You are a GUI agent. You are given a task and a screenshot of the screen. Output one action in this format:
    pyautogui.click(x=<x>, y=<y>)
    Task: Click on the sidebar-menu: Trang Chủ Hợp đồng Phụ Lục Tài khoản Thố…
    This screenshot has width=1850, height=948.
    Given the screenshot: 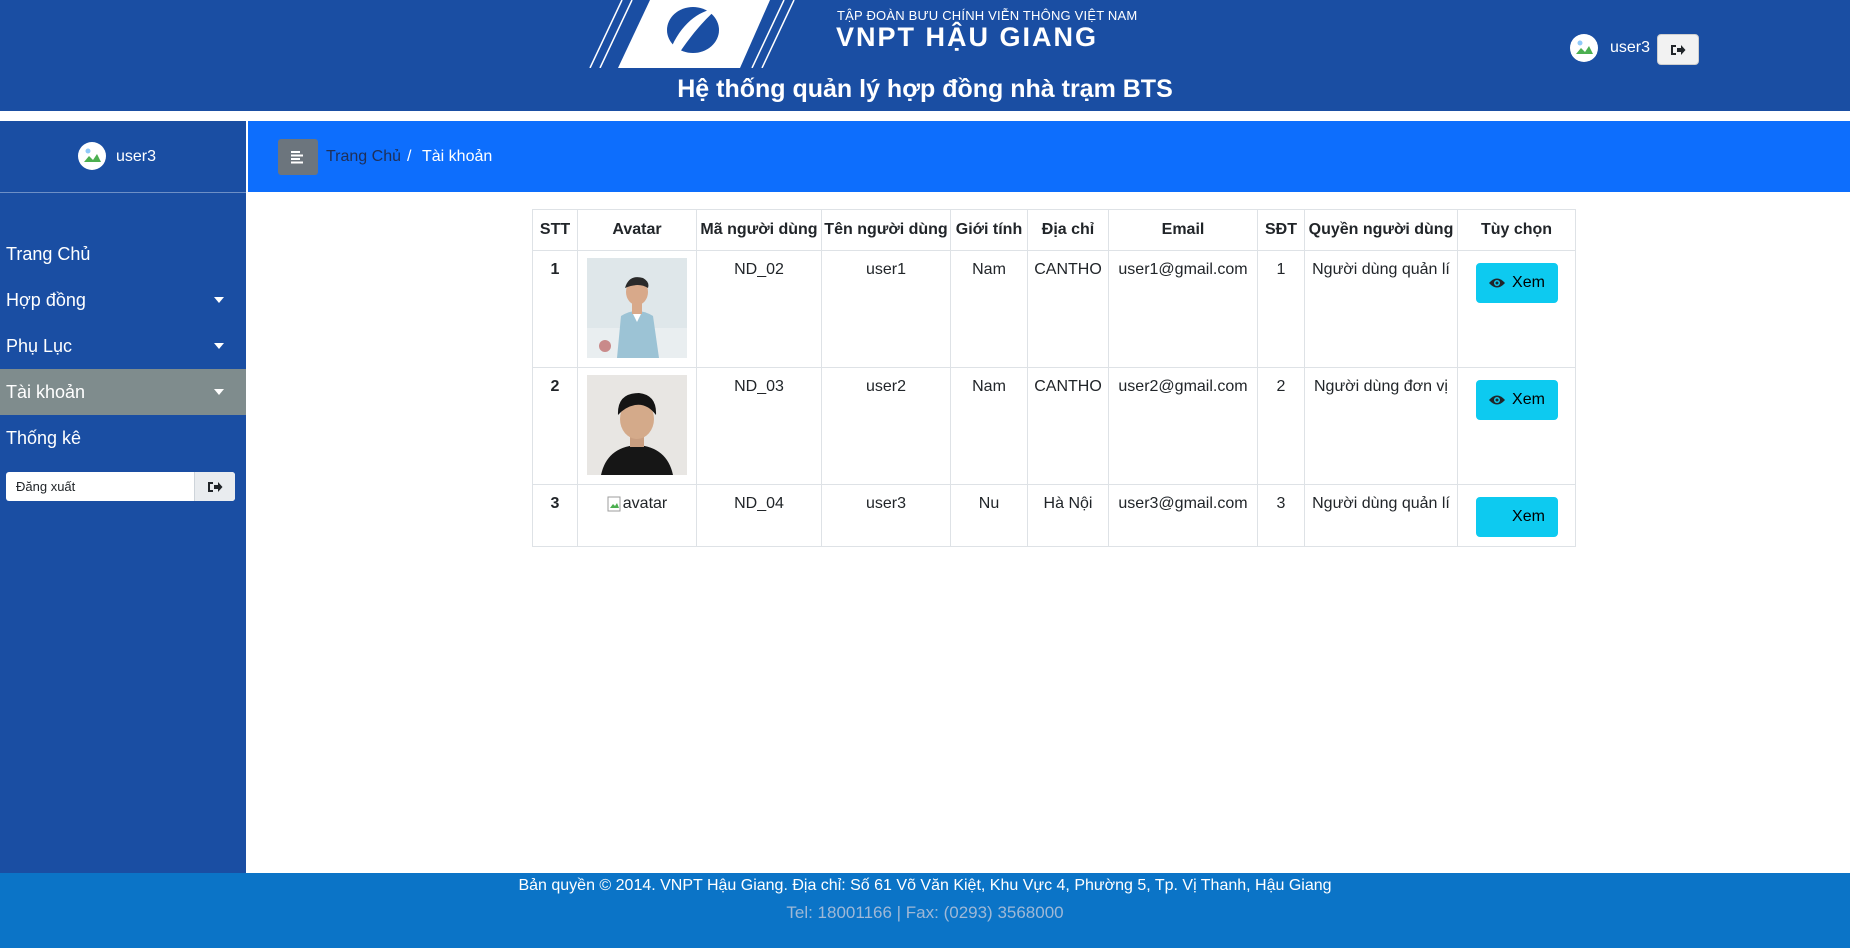 What is the action you would take?
    pyautogui.click(x=123, y=346)
    